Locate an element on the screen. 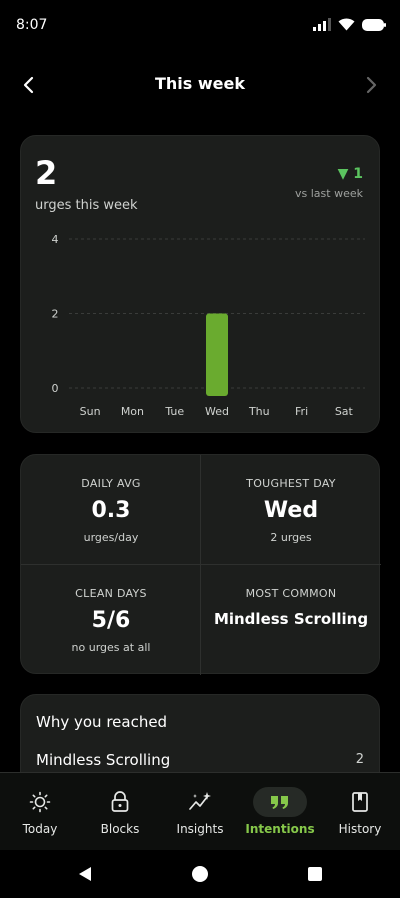 The height and width of the screenshot is (898, 400). x-tick-label: Mon is located at coordinates (132, 411).